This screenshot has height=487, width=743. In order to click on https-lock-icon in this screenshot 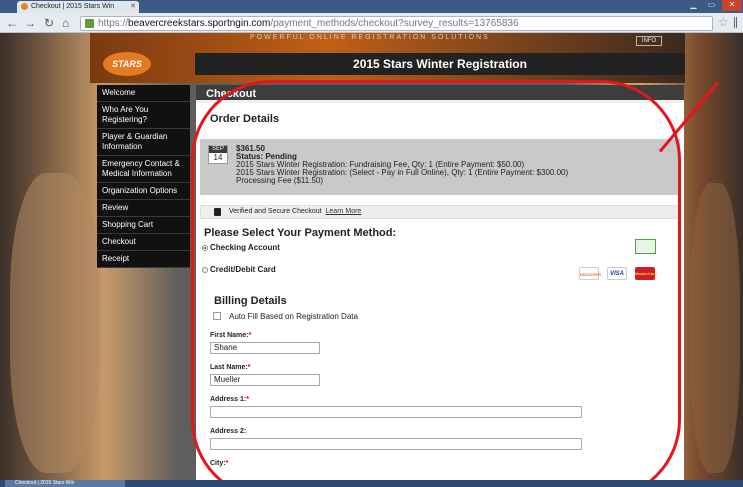, I will do `click(89, 23)`.